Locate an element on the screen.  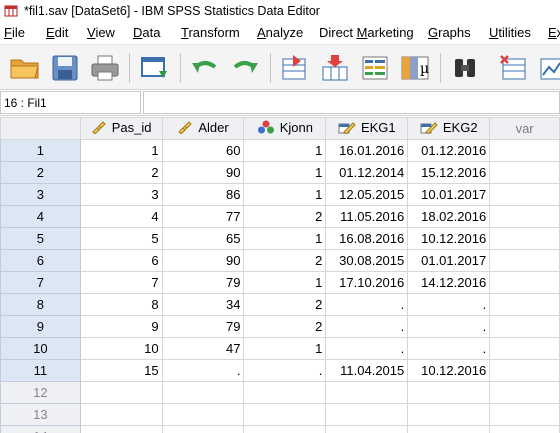
cell-pas_id: 15 is located at coordinates (121, 370).